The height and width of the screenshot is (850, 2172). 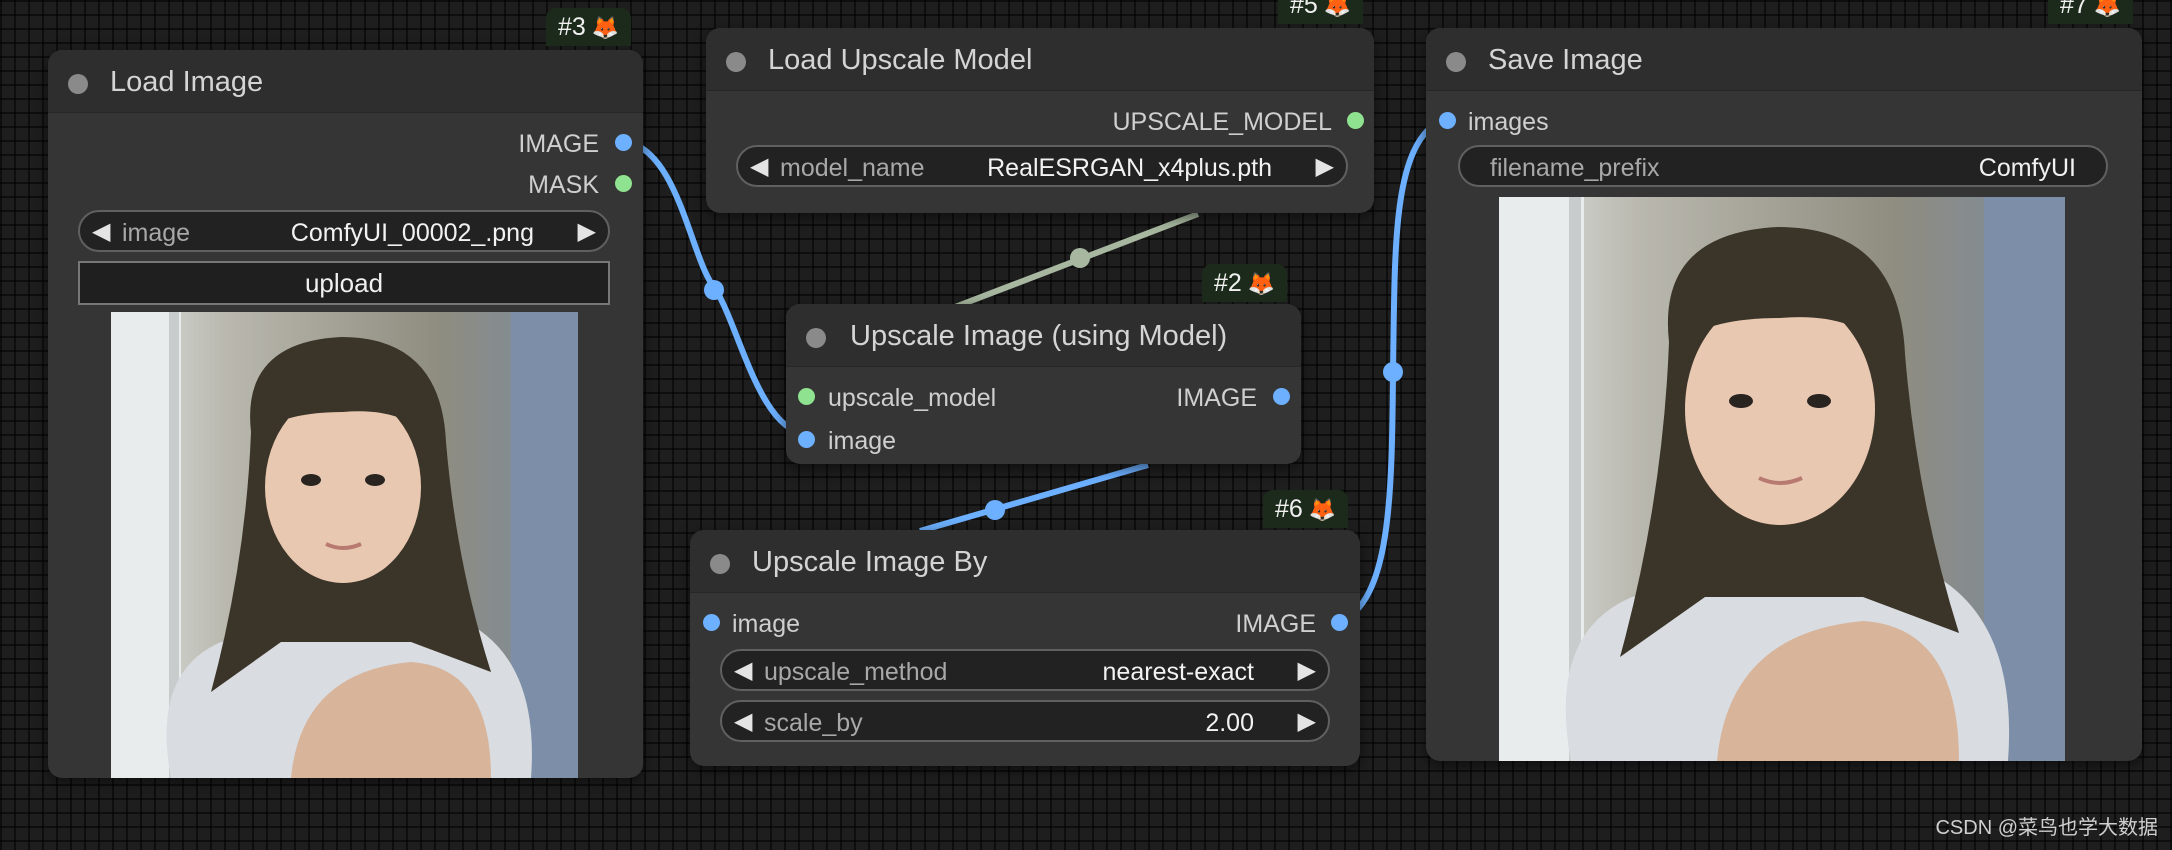 What do you see at coordinates (813, 723) in the screenshot?
I see `widget-name: scale_by` at bounding box center [813, 723].